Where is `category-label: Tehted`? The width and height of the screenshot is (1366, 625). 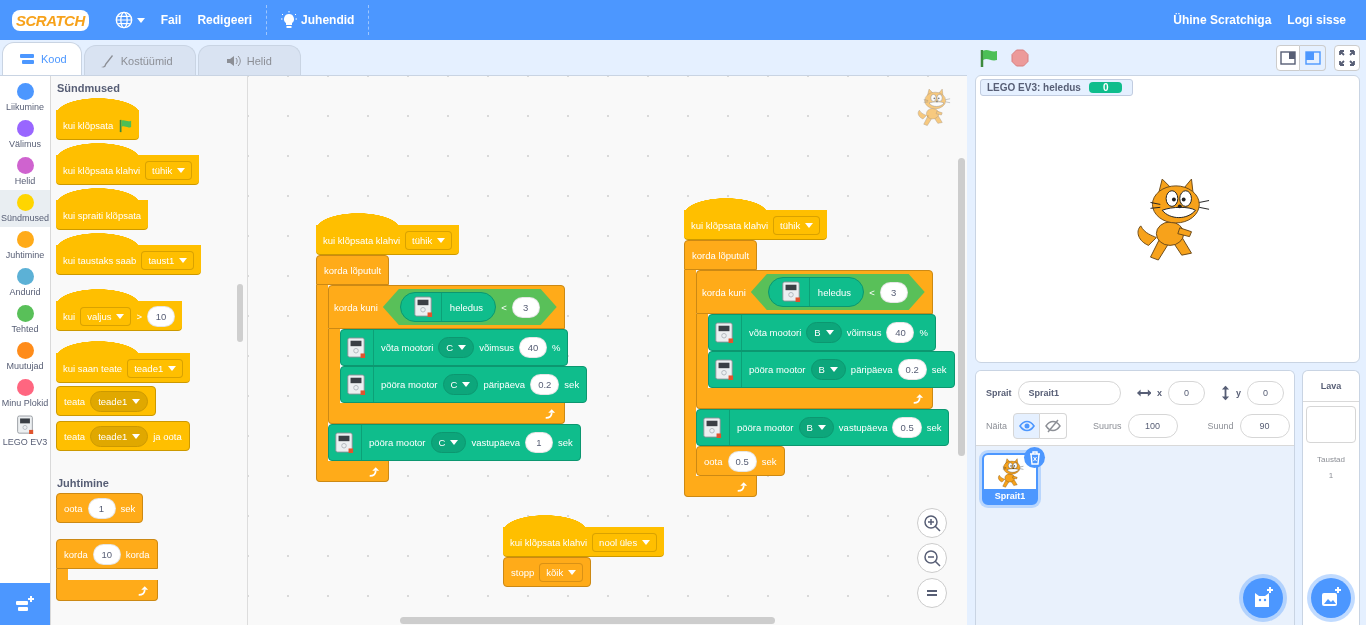 category-label: Tehted is located at coordinates (25, 329).